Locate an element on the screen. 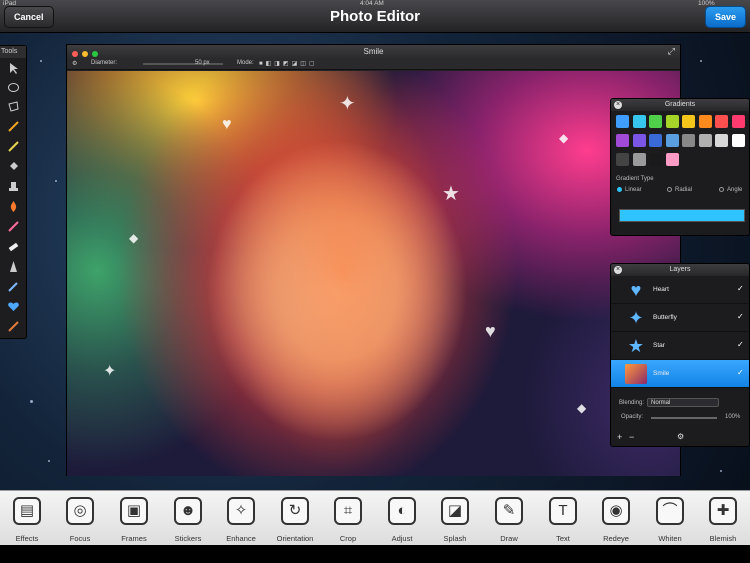 Image resolution: width=750 pixels, height=563 pixels. sharpen-tool-icon is located at coordinates (13, 266).